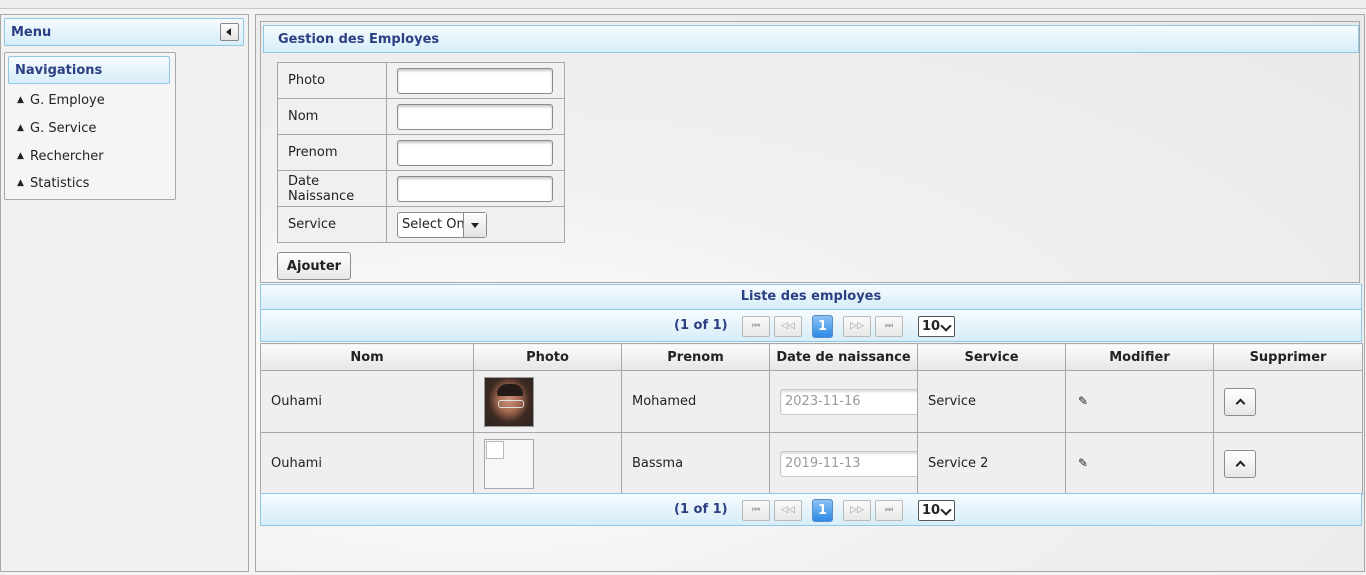 This screenshot has width=1366, height=575. I want to click on datatable-header: Liste des employes, so click(811, 297).